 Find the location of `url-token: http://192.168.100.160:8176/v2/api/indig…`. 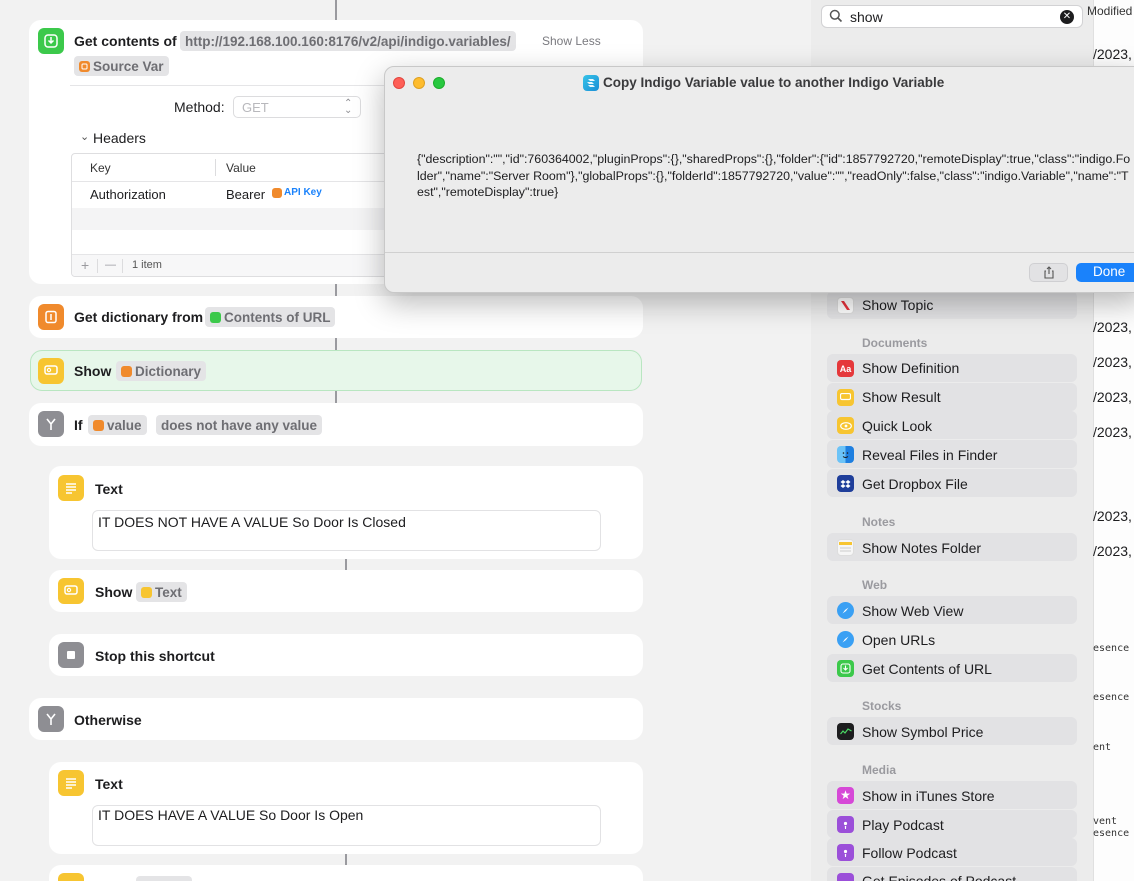

url-token: http://192.168.100.160:8176/v2/api/indig… is located at coordinates (348, 41).